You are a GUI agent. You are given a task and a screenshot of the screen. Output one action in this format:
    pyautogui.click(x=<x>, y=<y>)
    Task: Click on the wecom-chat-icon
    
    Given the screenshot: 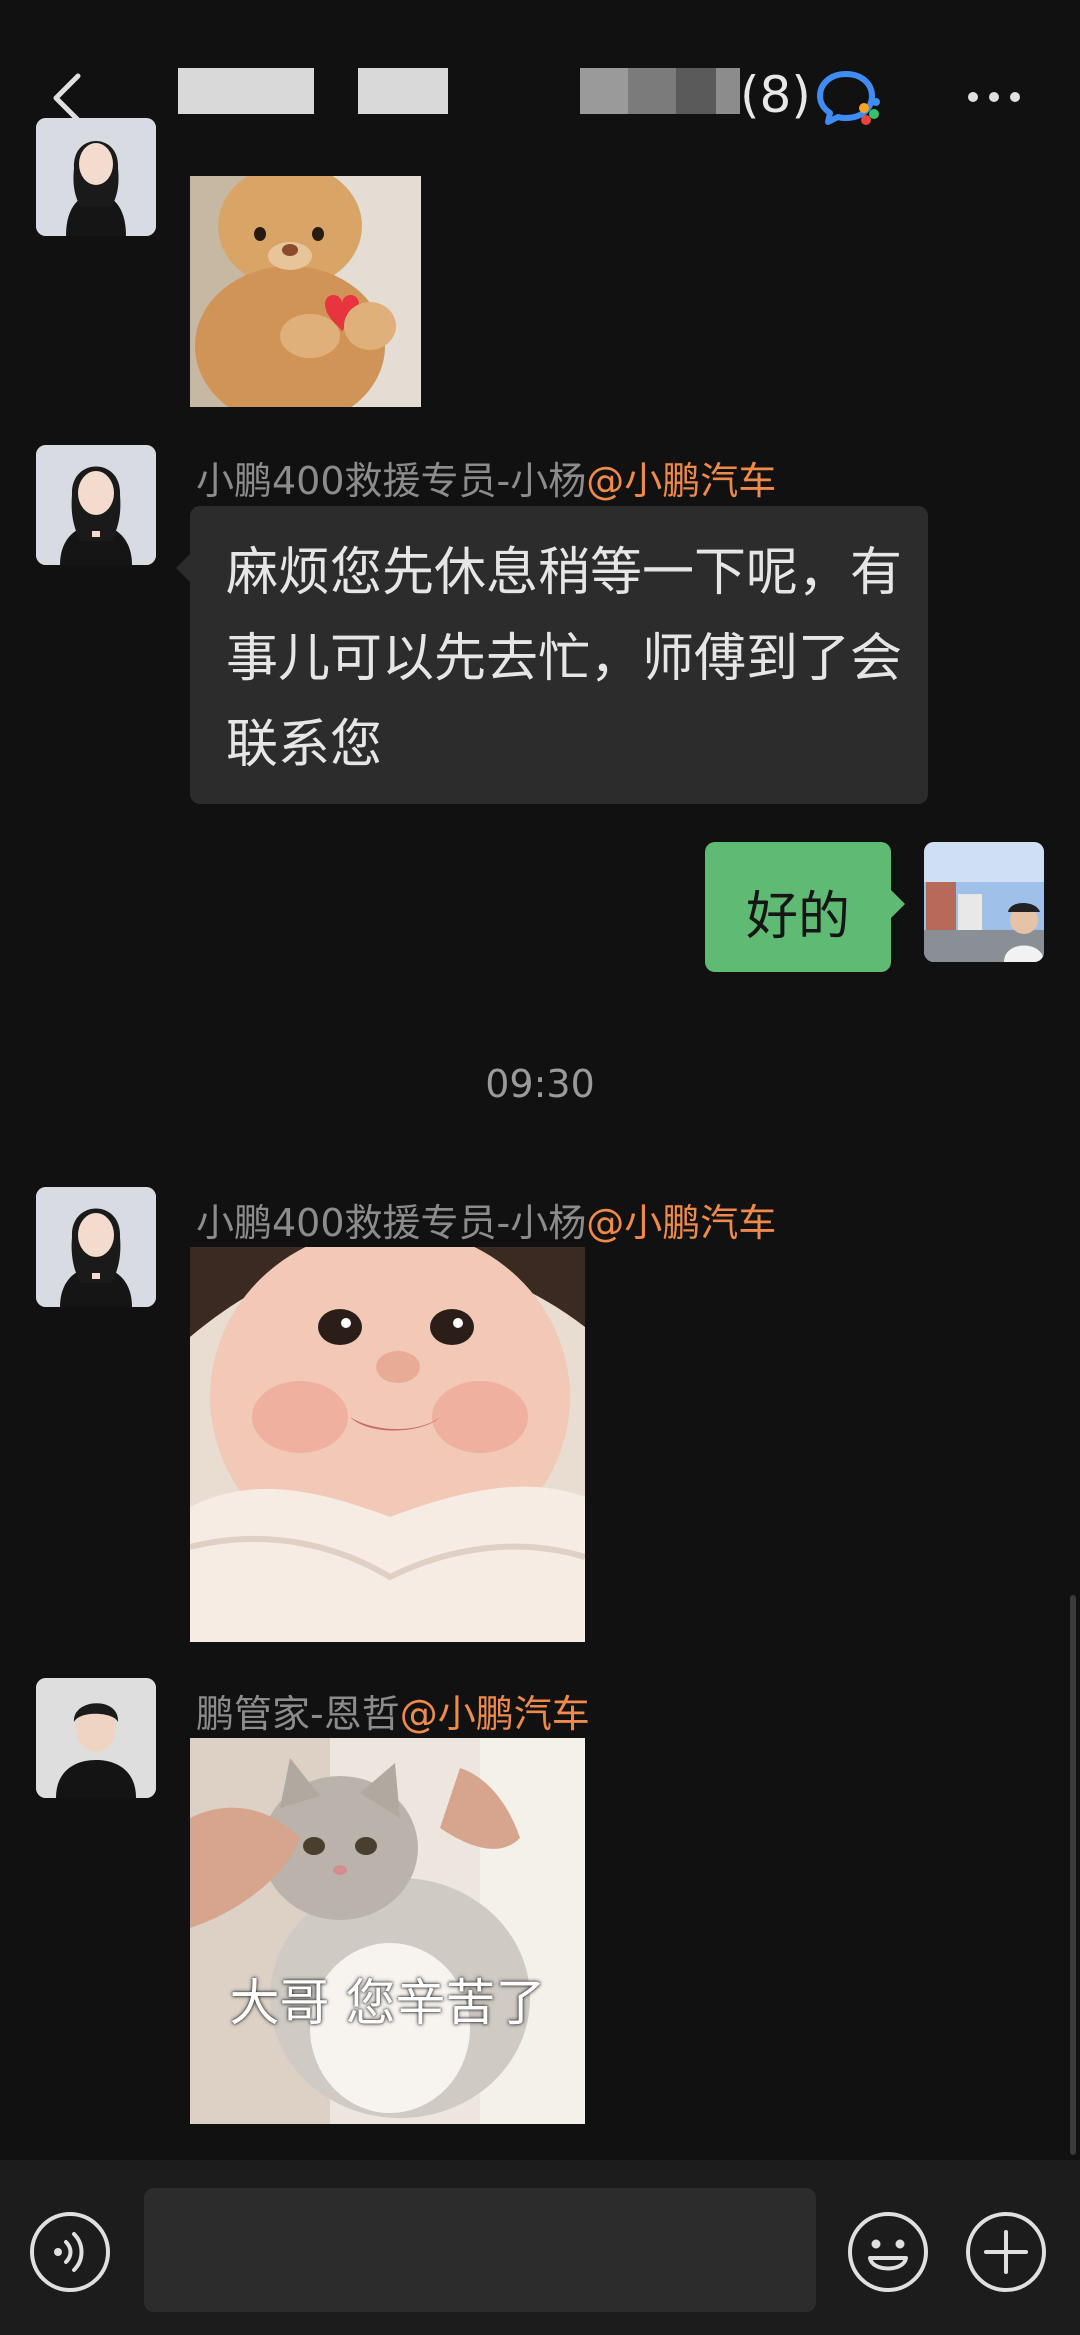 What is the action you would take?
    pyautogui.click(x=851, y=97)
    